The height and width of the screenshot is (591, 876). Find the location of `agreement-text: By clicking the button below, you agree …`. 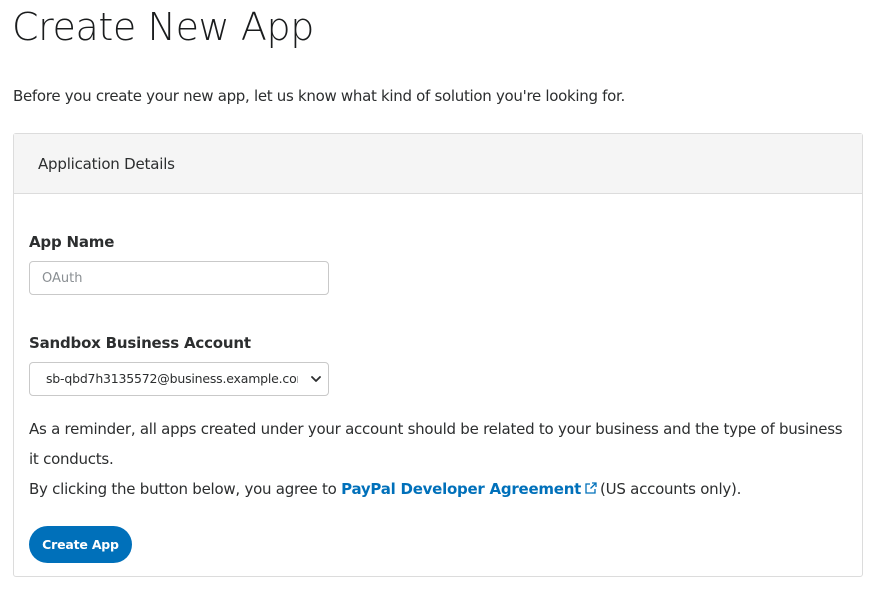

agreement-text: By clicking the button below, you agree … is located at coordinates (439, 489).